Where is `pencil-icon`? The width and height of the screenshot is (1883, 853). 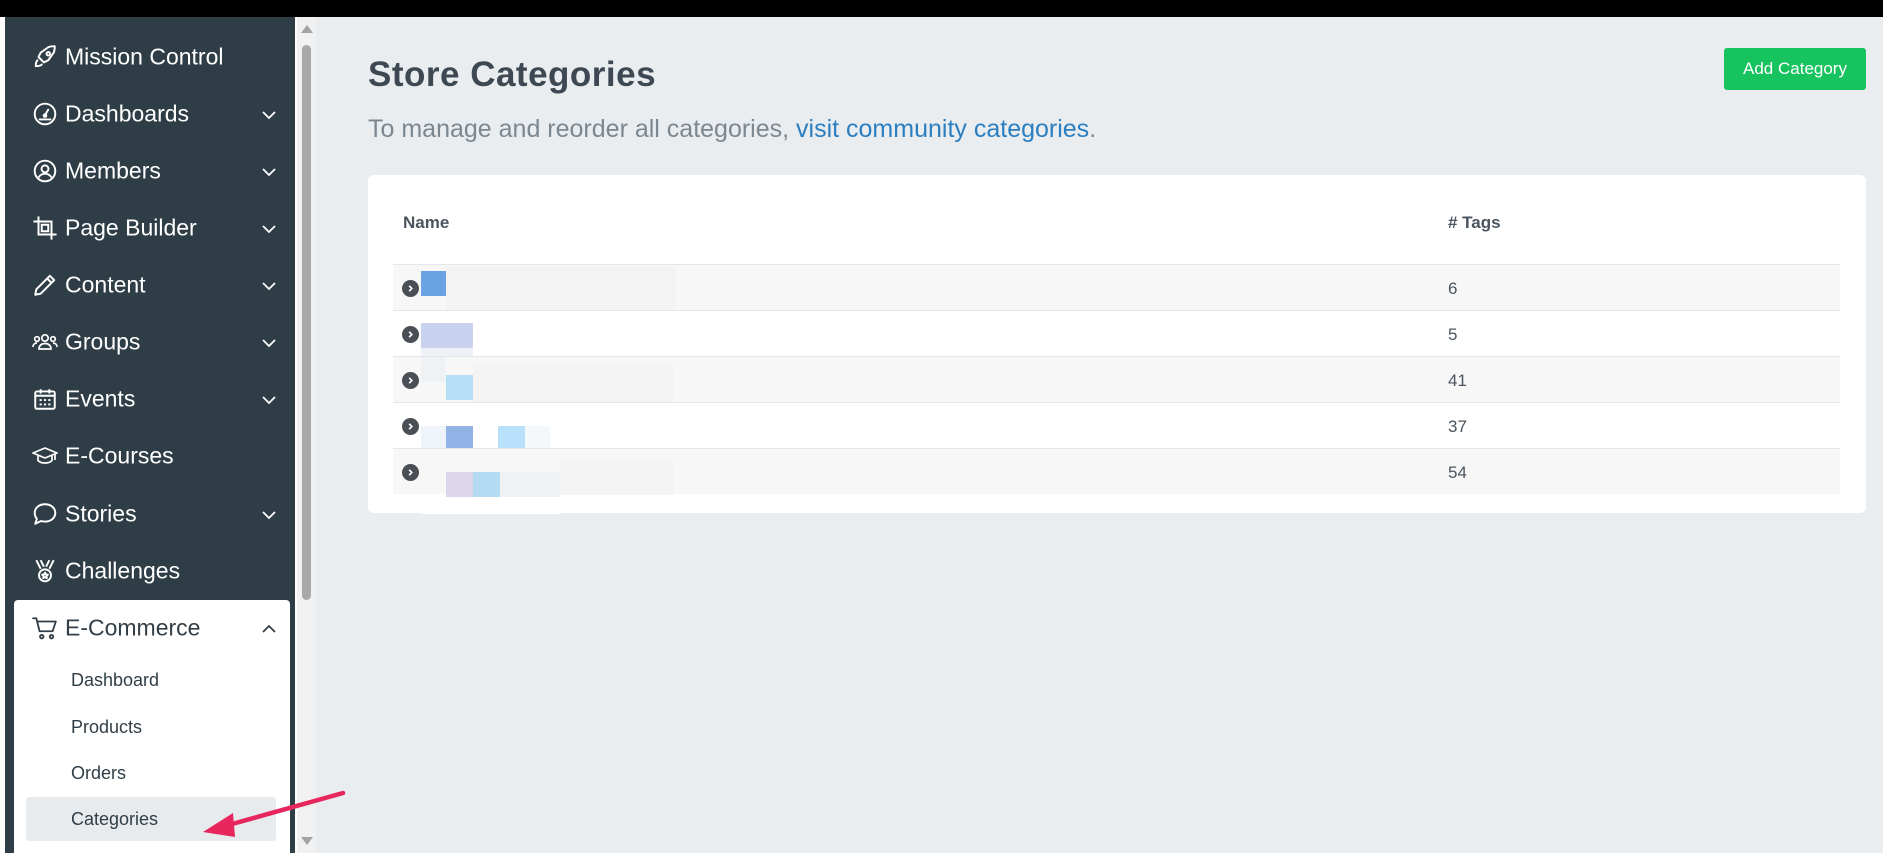 pencil-icon is located at coordinates (45, 285).